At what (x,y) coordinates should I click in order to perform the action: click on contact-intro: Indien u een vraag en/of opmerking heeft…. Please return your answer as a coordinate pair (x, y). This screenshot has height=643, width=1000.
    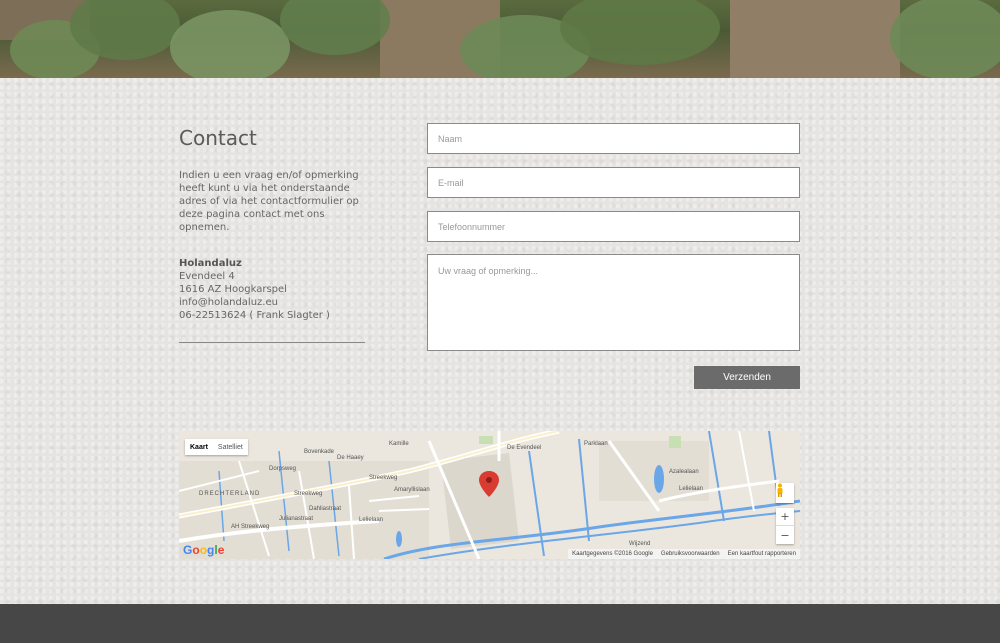
    Looking at the image, I should click on (269, 201).